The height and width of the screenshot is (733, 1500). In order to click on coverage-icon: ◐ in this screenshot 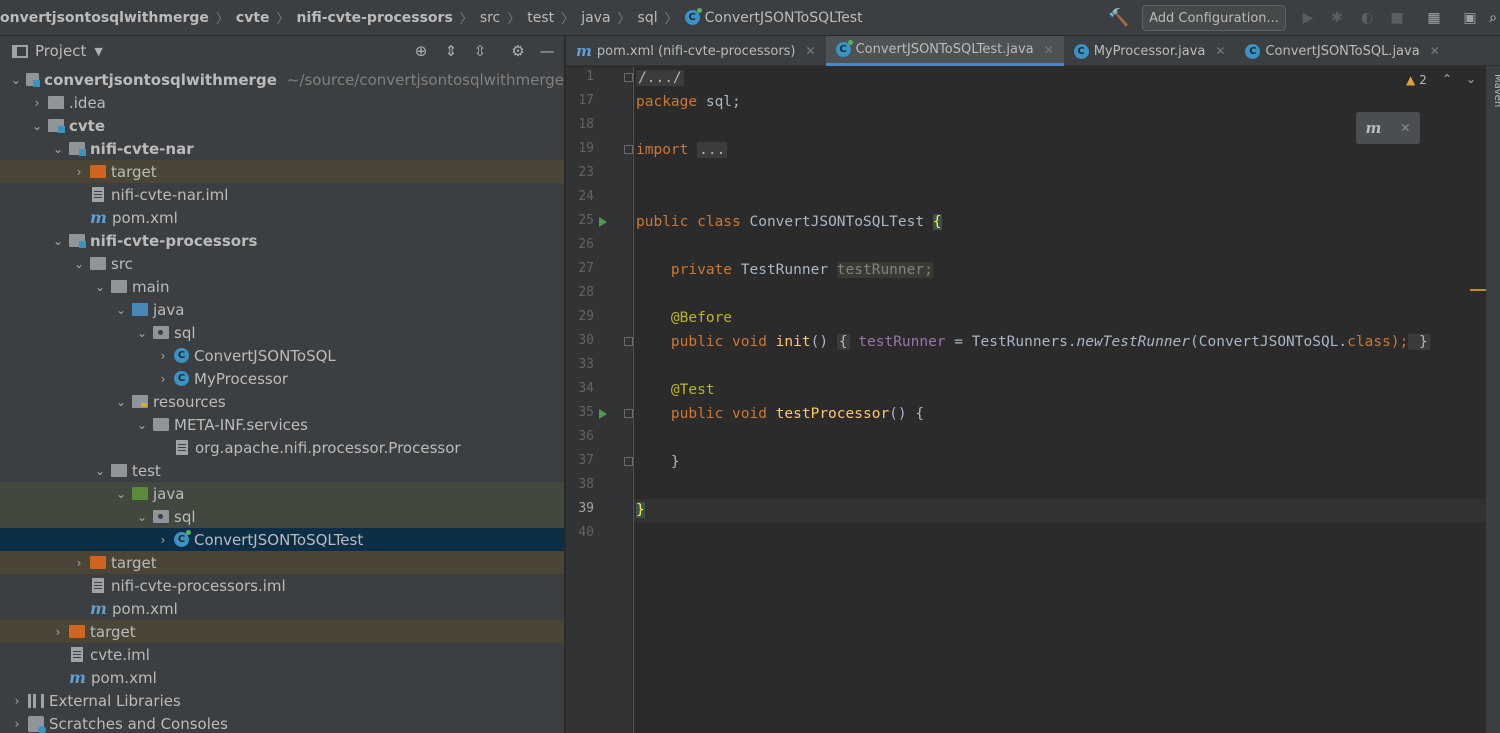, I will do `click(1367, 18)`.